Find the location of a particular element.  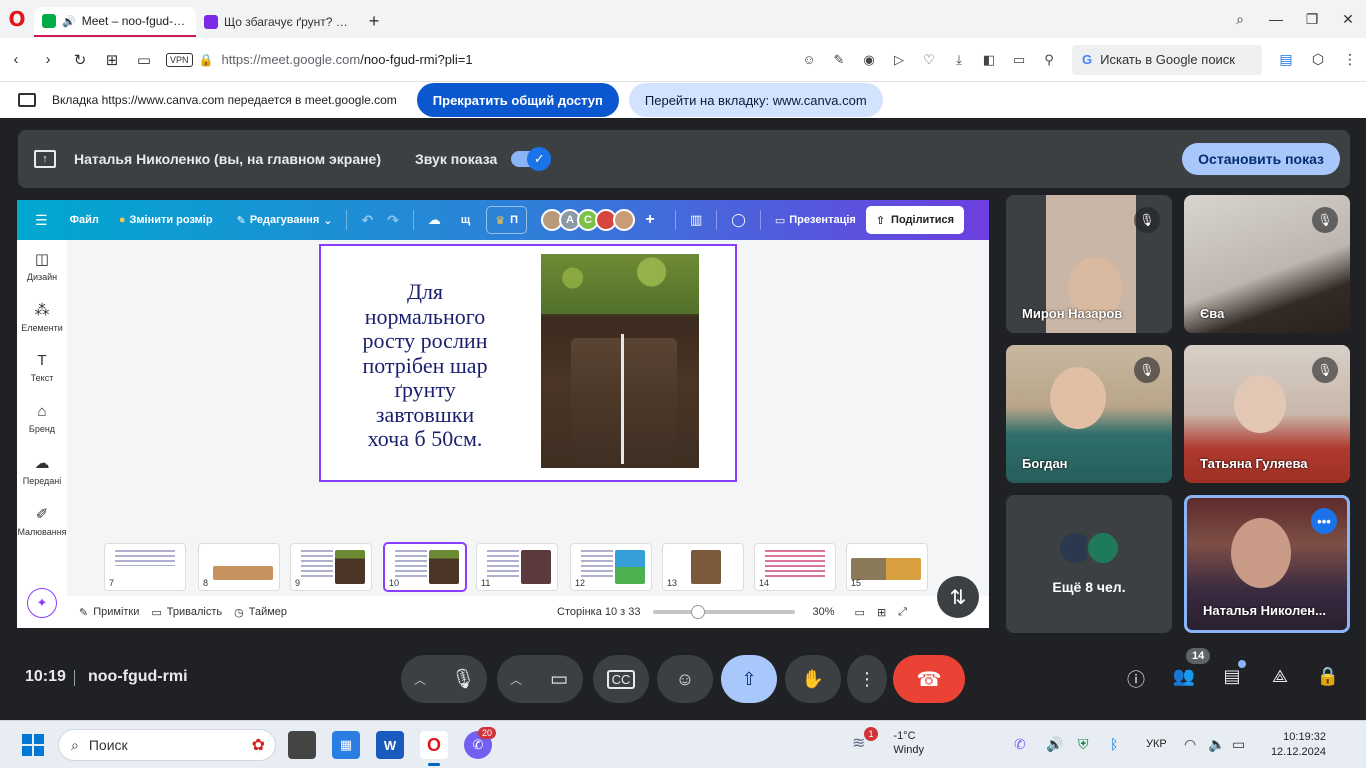

microphone-icon: 🎙 is located at coordinates (463, 679).